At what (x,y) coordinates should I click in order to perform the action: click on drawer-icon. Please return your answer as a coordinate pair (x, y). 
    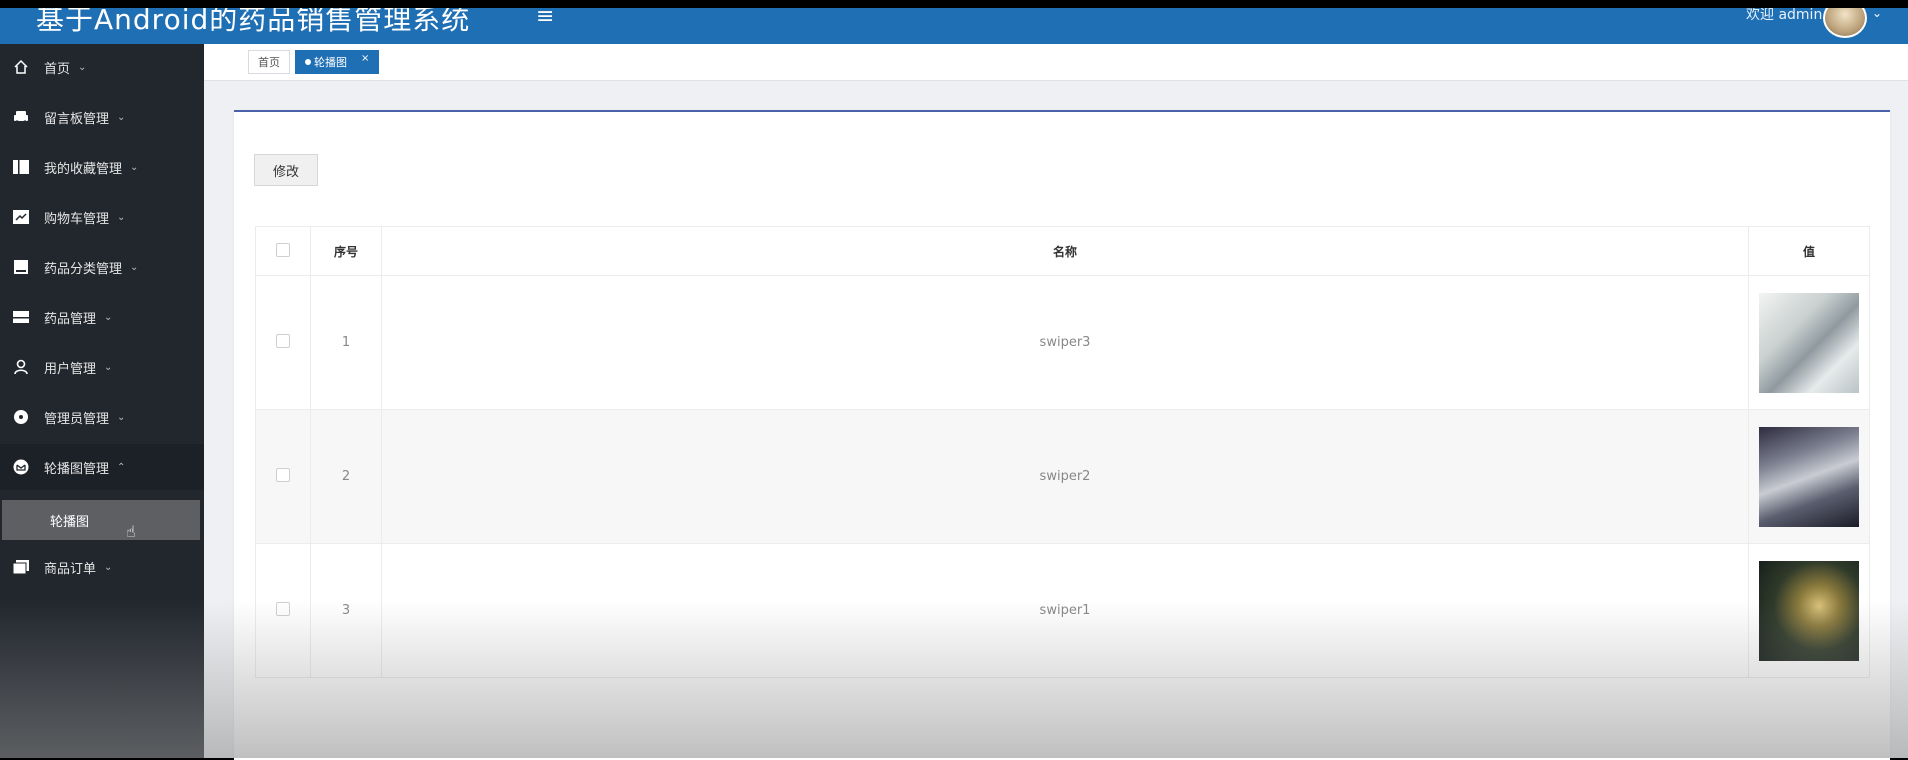
    Looking at the image, I should click on (21, 317).